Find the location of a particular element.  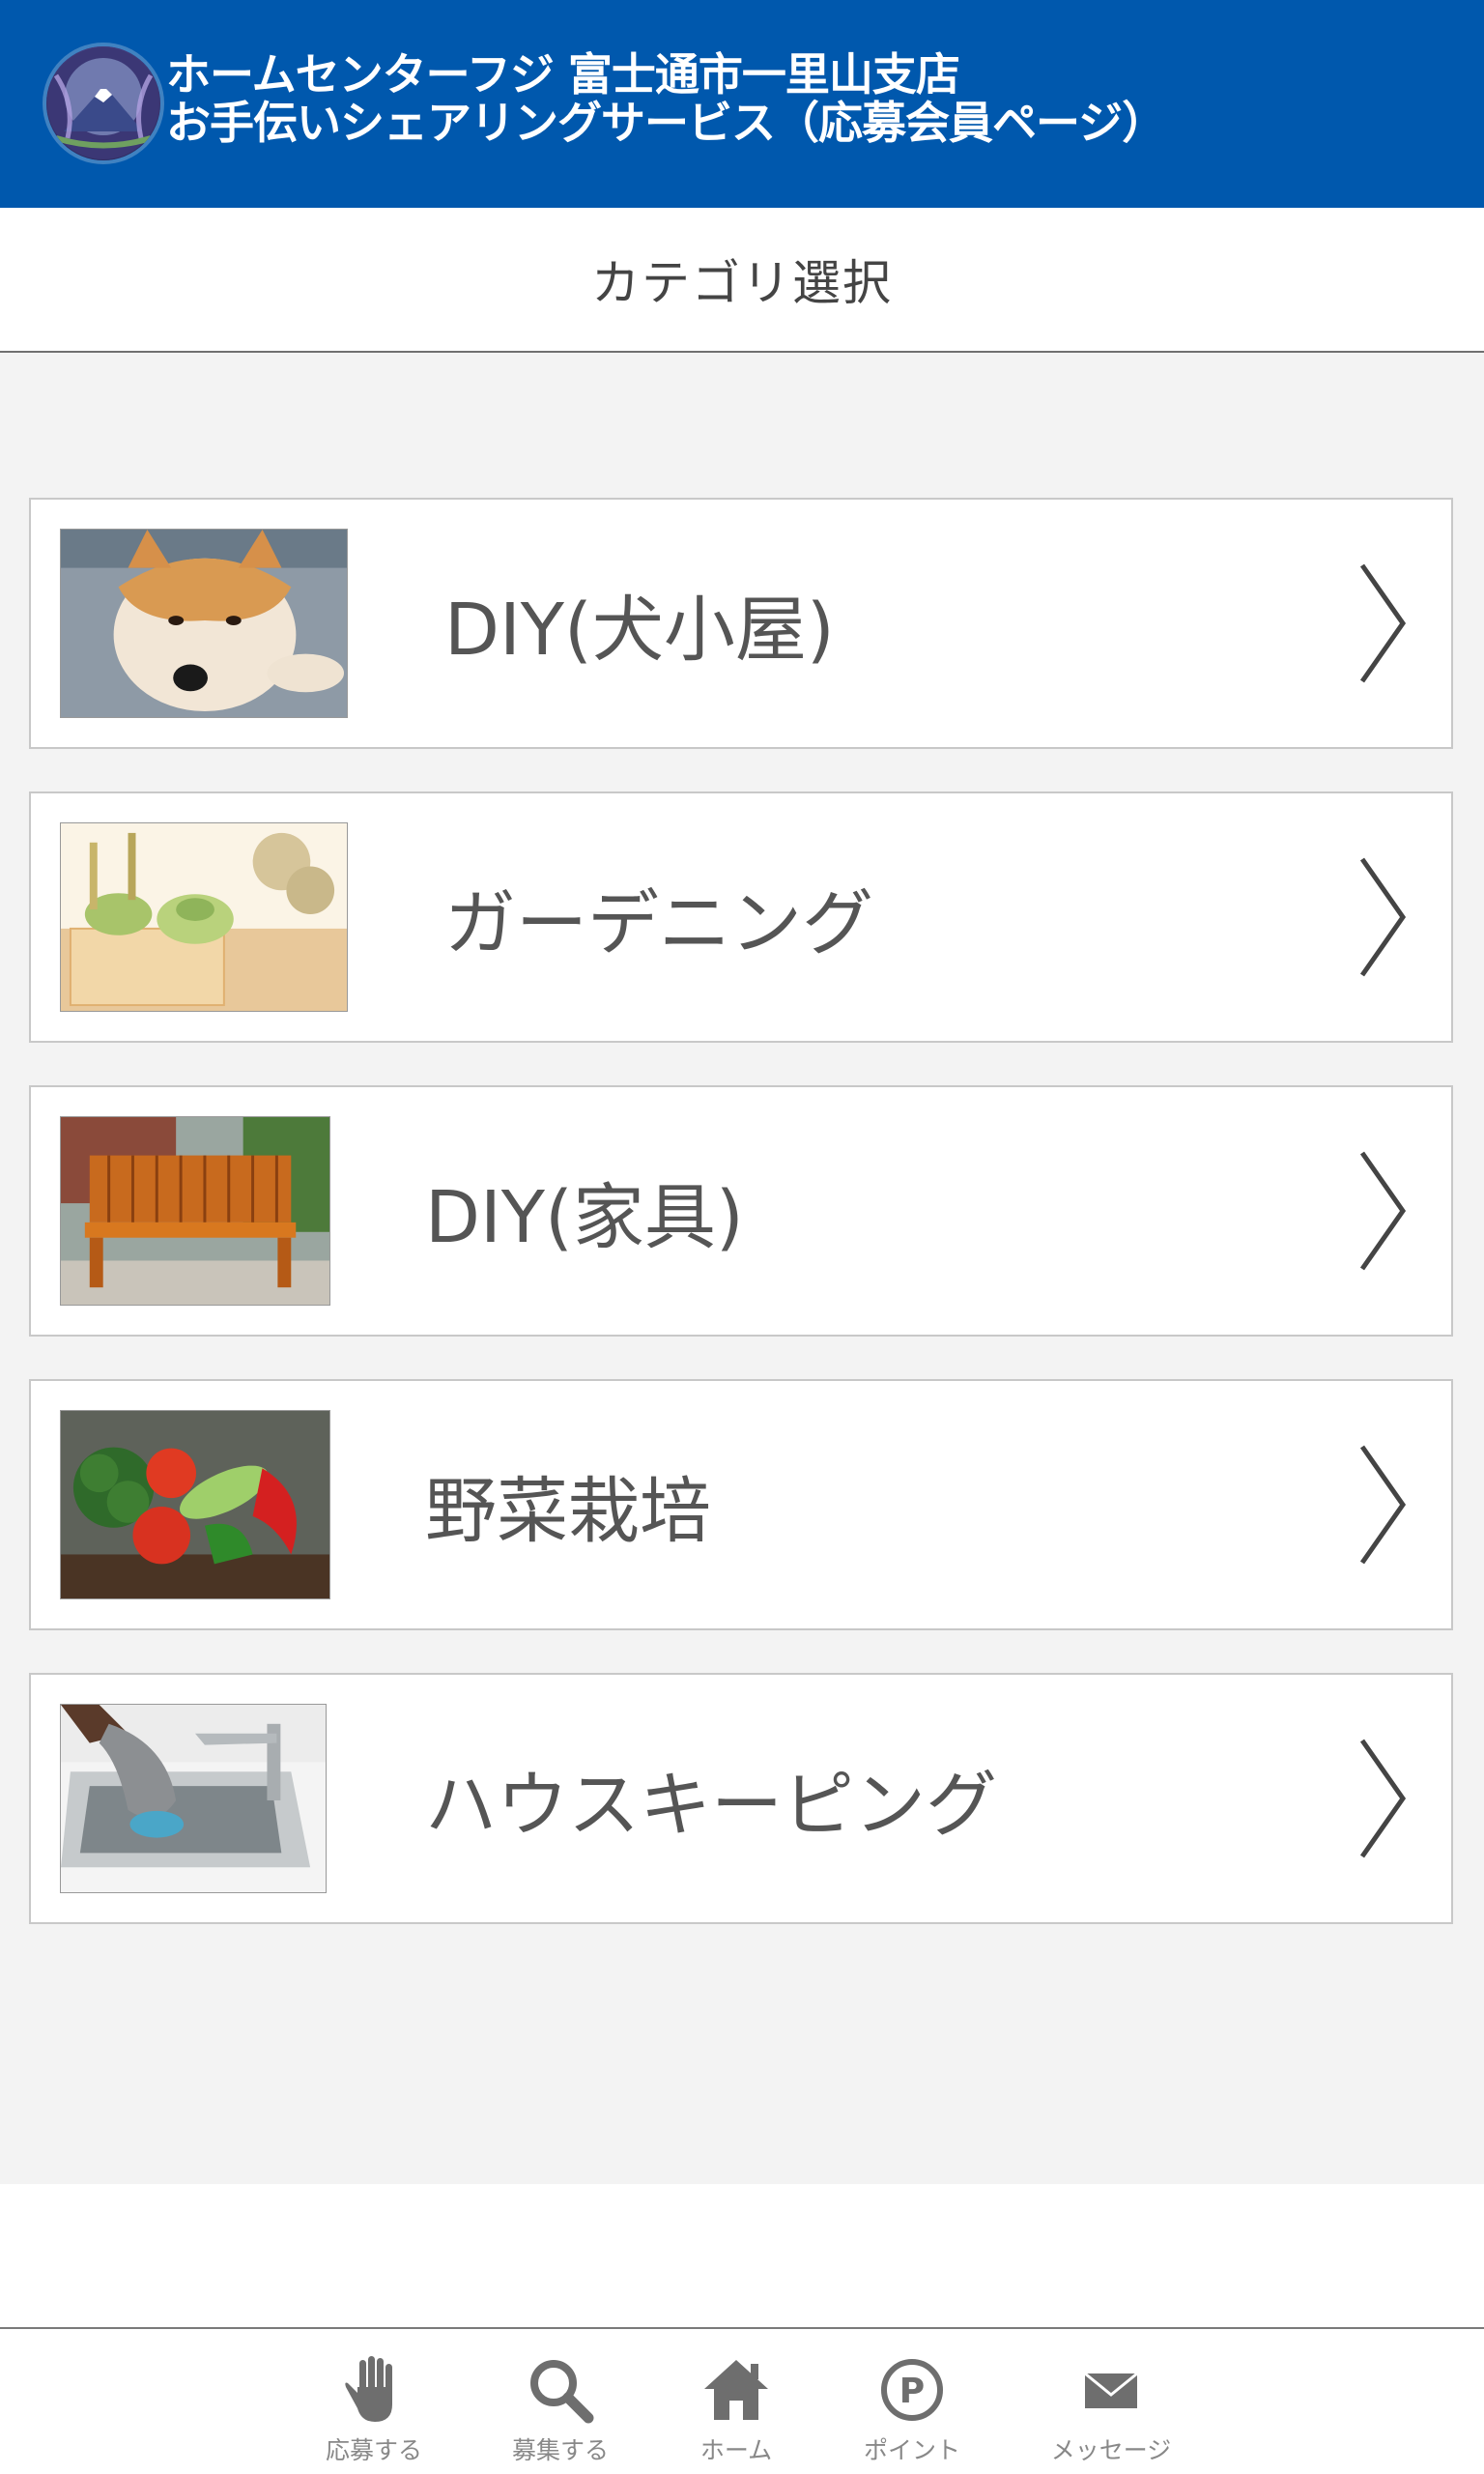

category-item-diy-doghouse: DIY(犬小屋) is located at coordinates (741, 623).